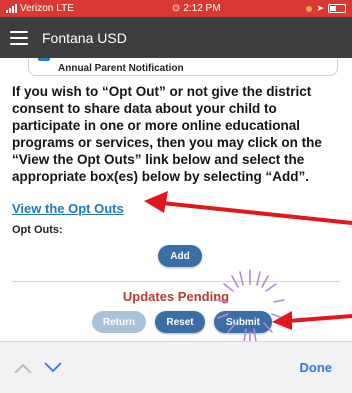 The width and height of the screenshot is (352, 393). Describe the element at coordinates (320, 8) in the screenshot. I see `location-icon: ➤` at that location.